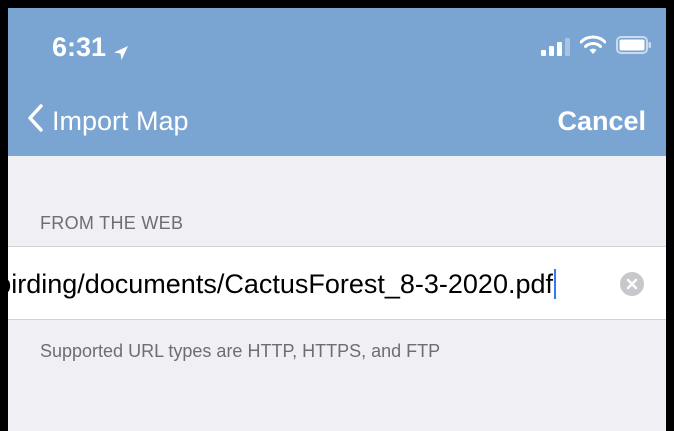  Describe the element at coordinates (593, 47) in the screenshot. I see `wifi-icon` at that location.